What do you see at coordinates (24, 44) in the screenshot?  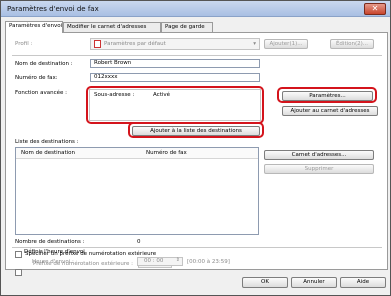 I see `profile-label: Profil :` at bounding box center [24, 44].